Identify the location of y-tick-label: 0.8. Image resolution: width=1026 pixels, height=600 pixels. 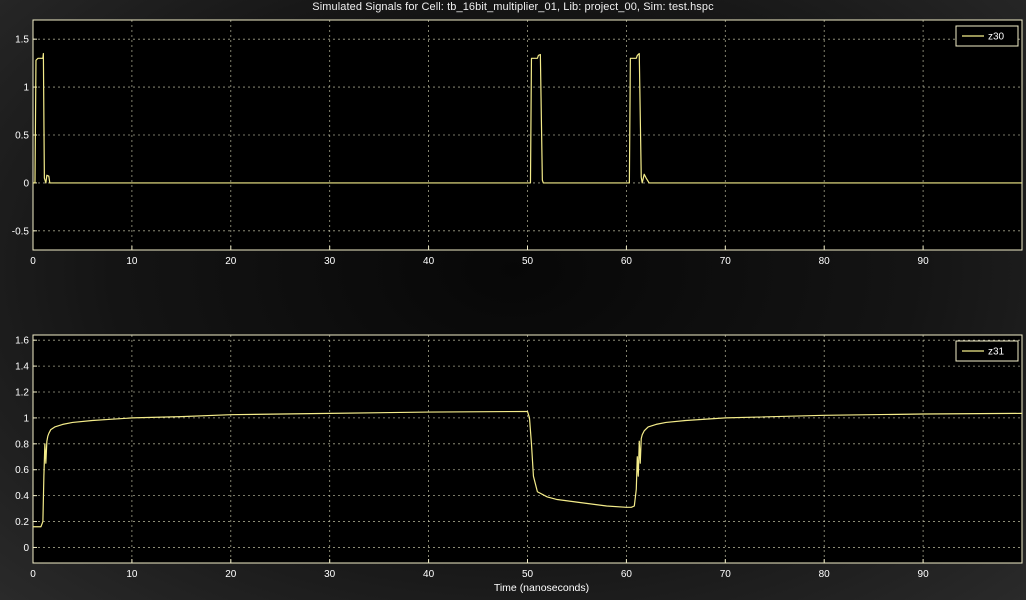
(22, 444).